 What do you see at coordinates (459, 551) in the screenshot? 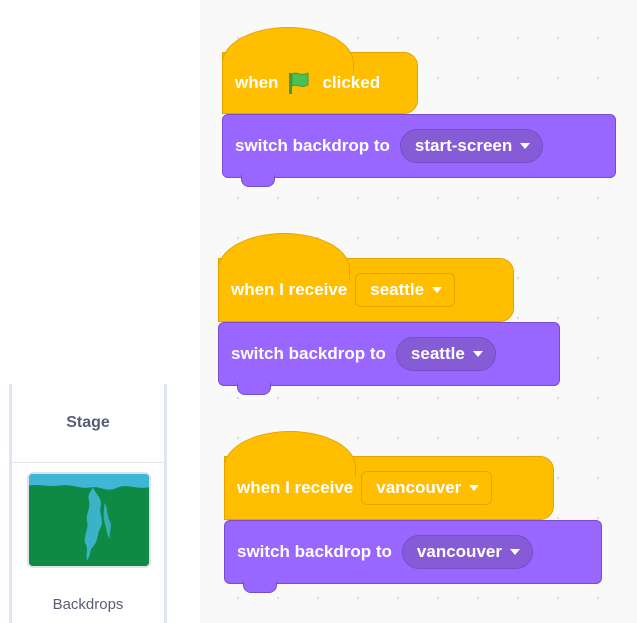
I see `backdrop-dropdown-value: vancouver` at bounding box center [459, 551].